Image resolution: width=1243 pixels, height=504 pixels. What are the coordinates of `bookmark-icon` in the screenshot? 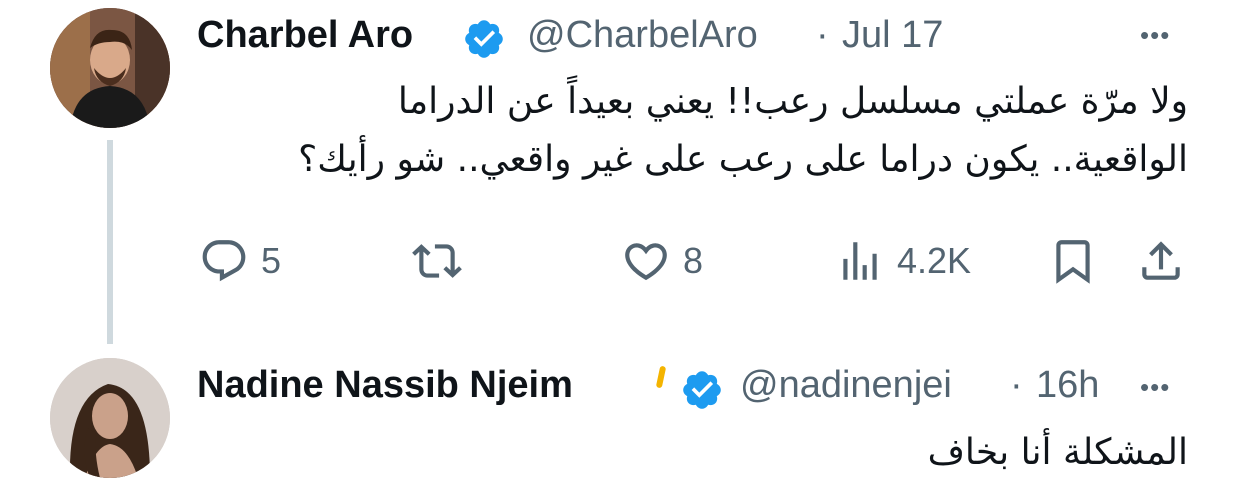 It's located at (1073, 262).